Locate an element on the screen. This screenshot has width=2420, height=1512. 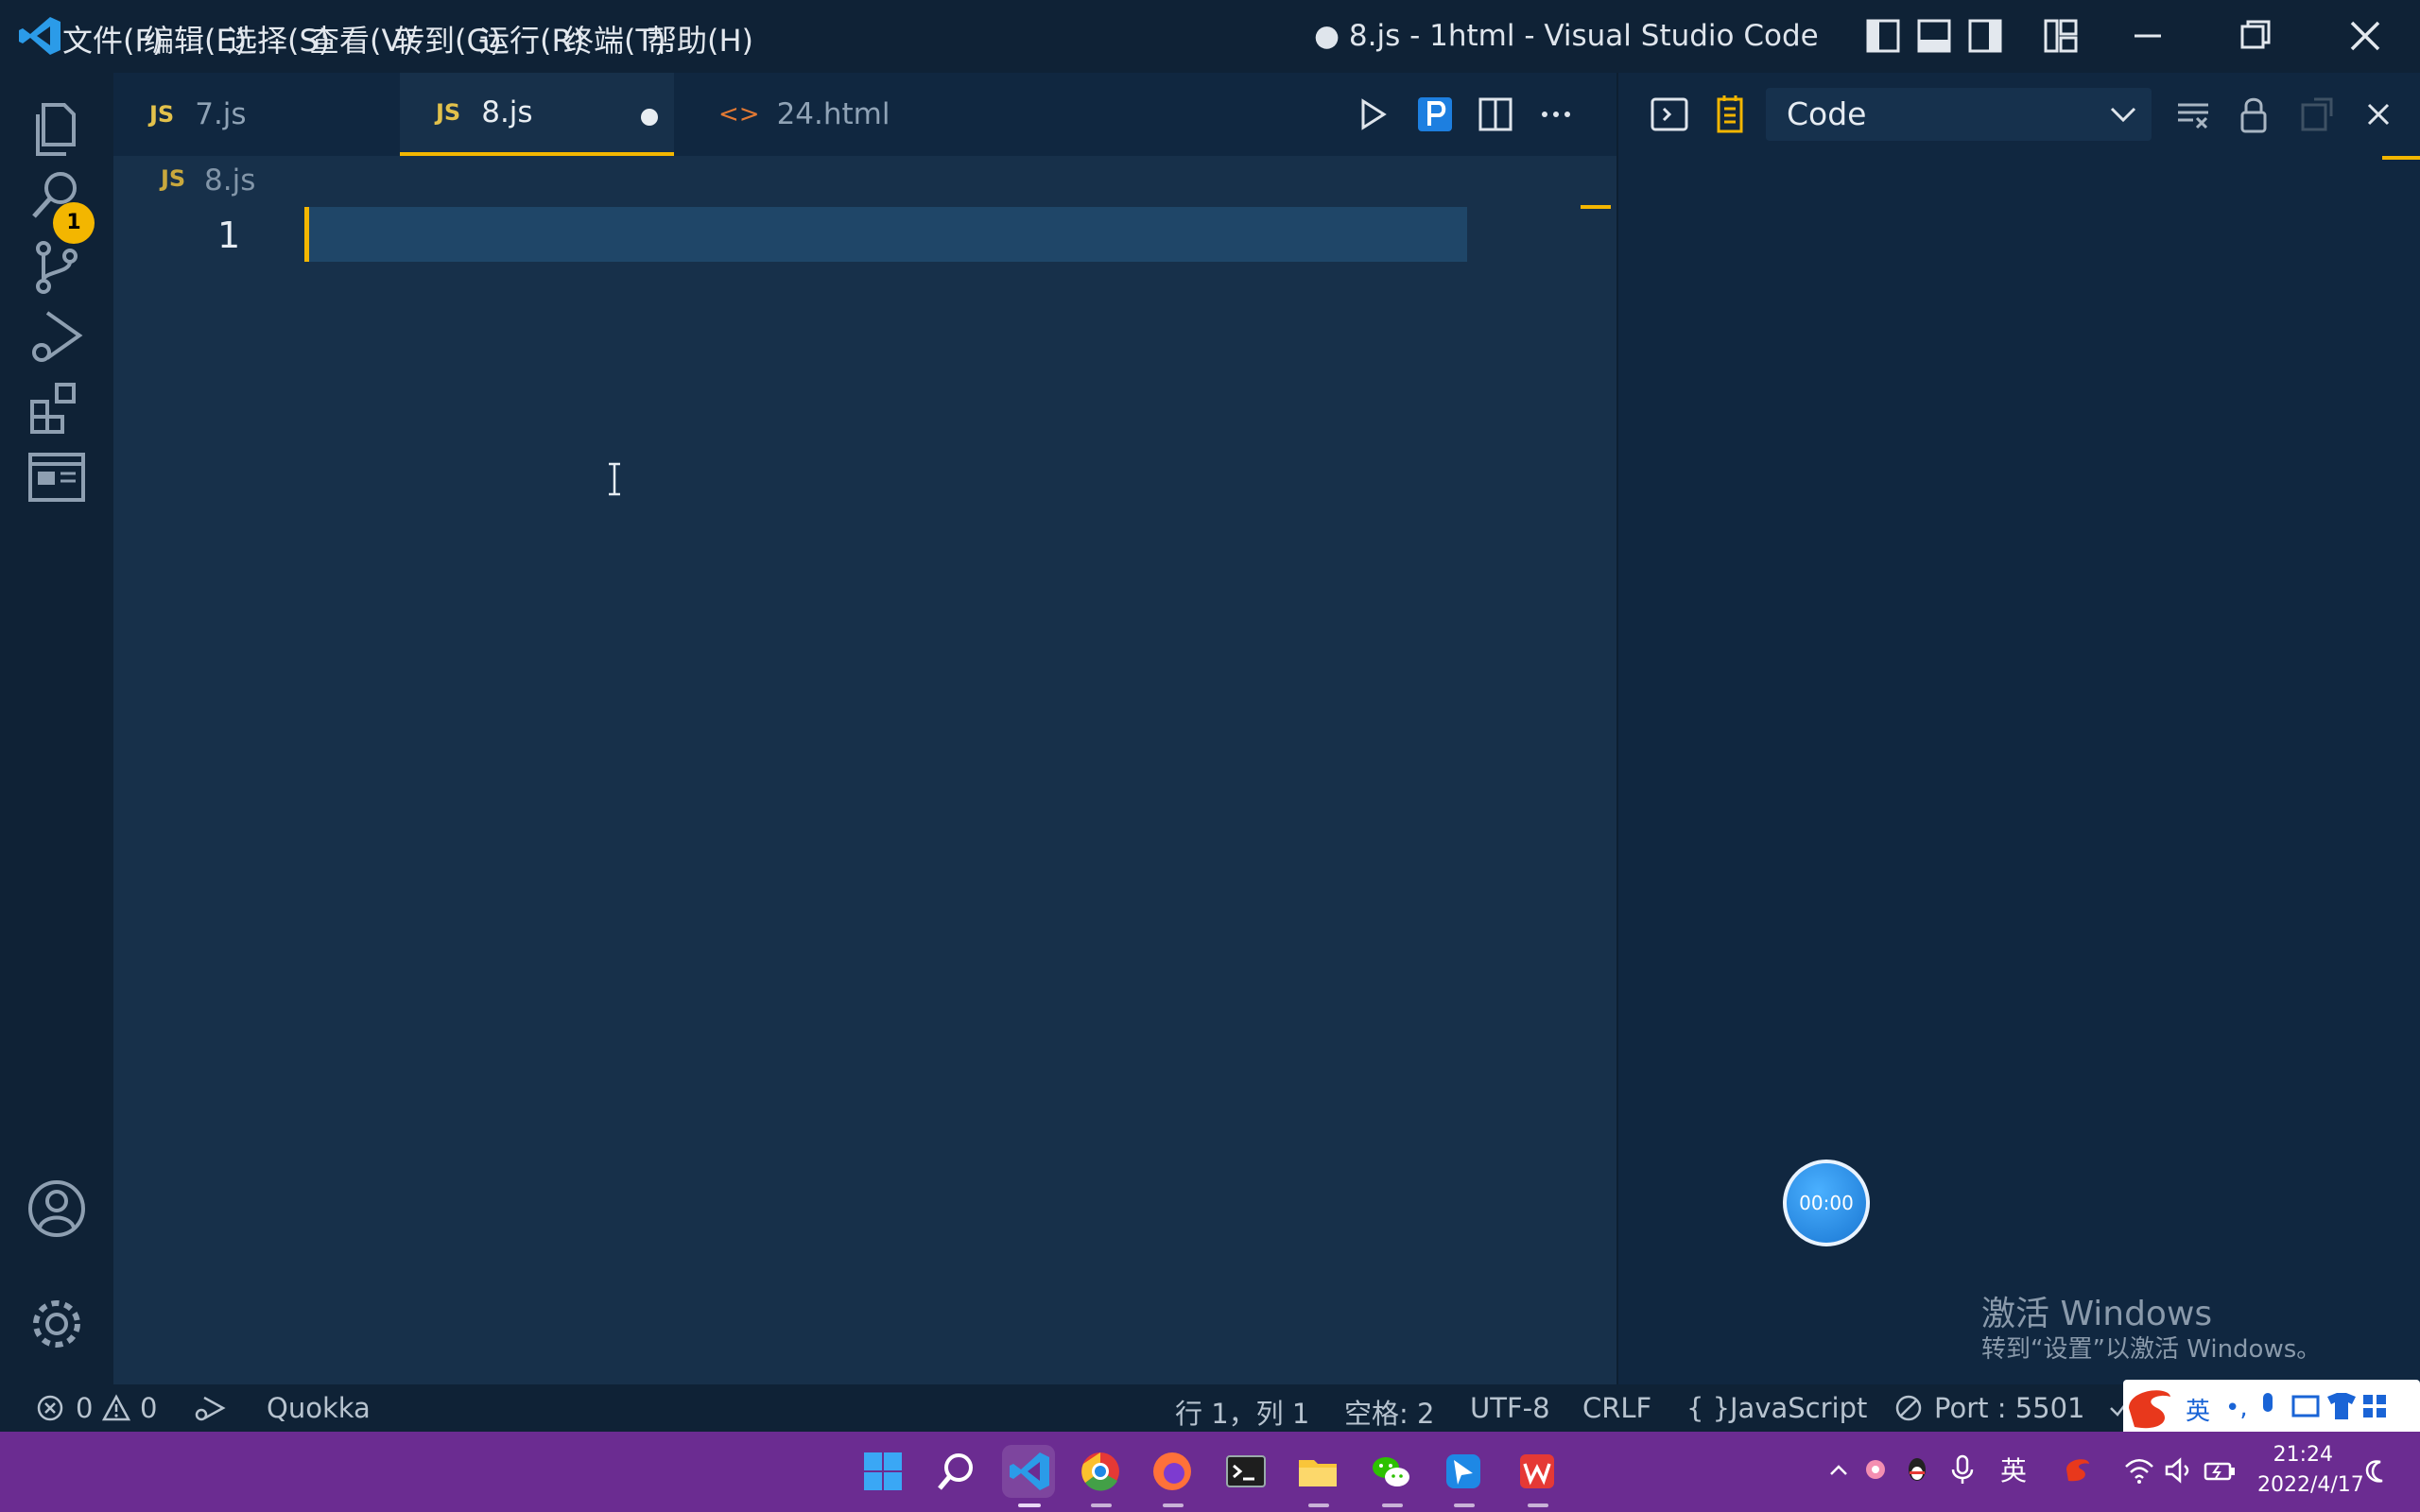
tray-app-icon is located at coordinates (1875, 1469).